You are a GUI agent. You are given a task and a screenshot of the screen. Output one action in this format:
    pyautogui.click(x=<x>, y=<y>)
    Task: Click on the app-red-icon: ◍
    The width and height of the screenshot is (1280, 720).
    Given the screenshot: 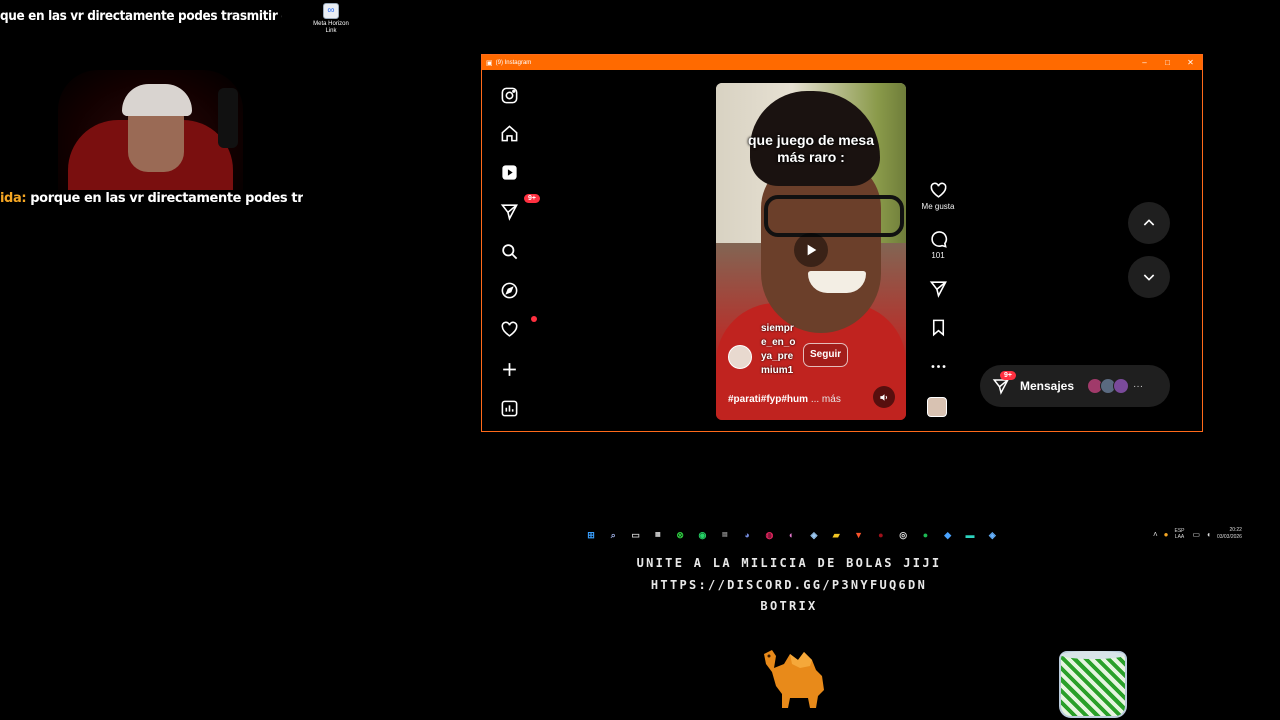 What is the action you would take?
    pyautogui.click(x=769, y=535)
    